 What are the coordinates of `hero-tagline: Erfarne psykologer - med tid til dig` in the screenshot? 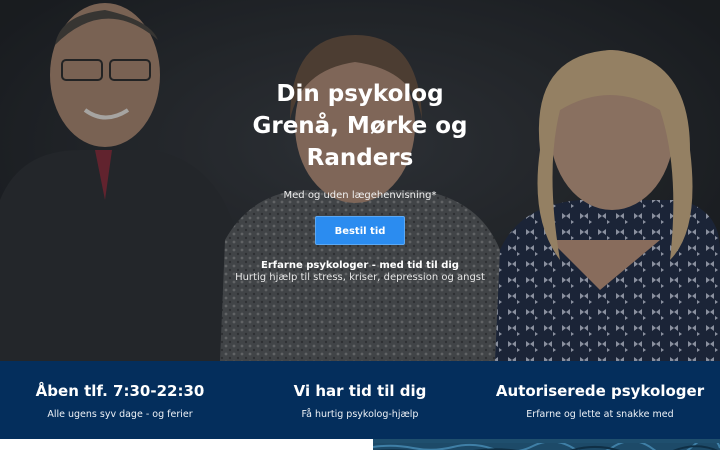 It's located at (360, 265).